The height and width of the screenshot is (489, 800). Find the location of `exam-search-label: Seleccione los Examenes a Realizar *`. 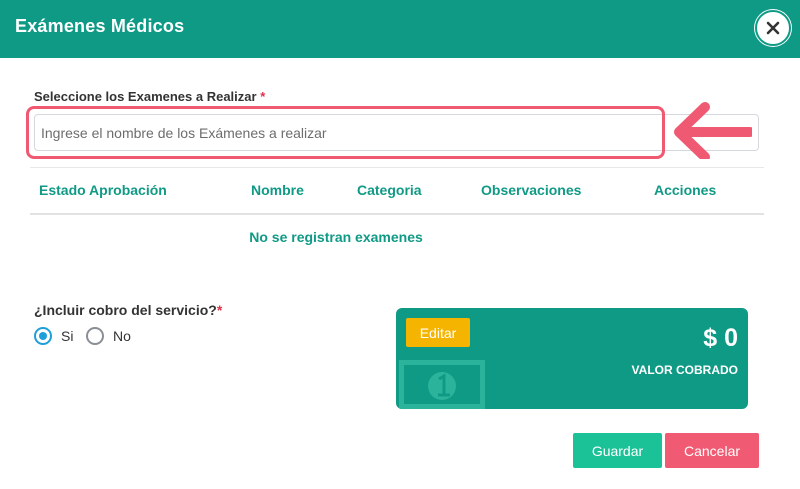

exam-search-label: Seleccione los Examenes a Realizar * is located at coordinates (149, 96).